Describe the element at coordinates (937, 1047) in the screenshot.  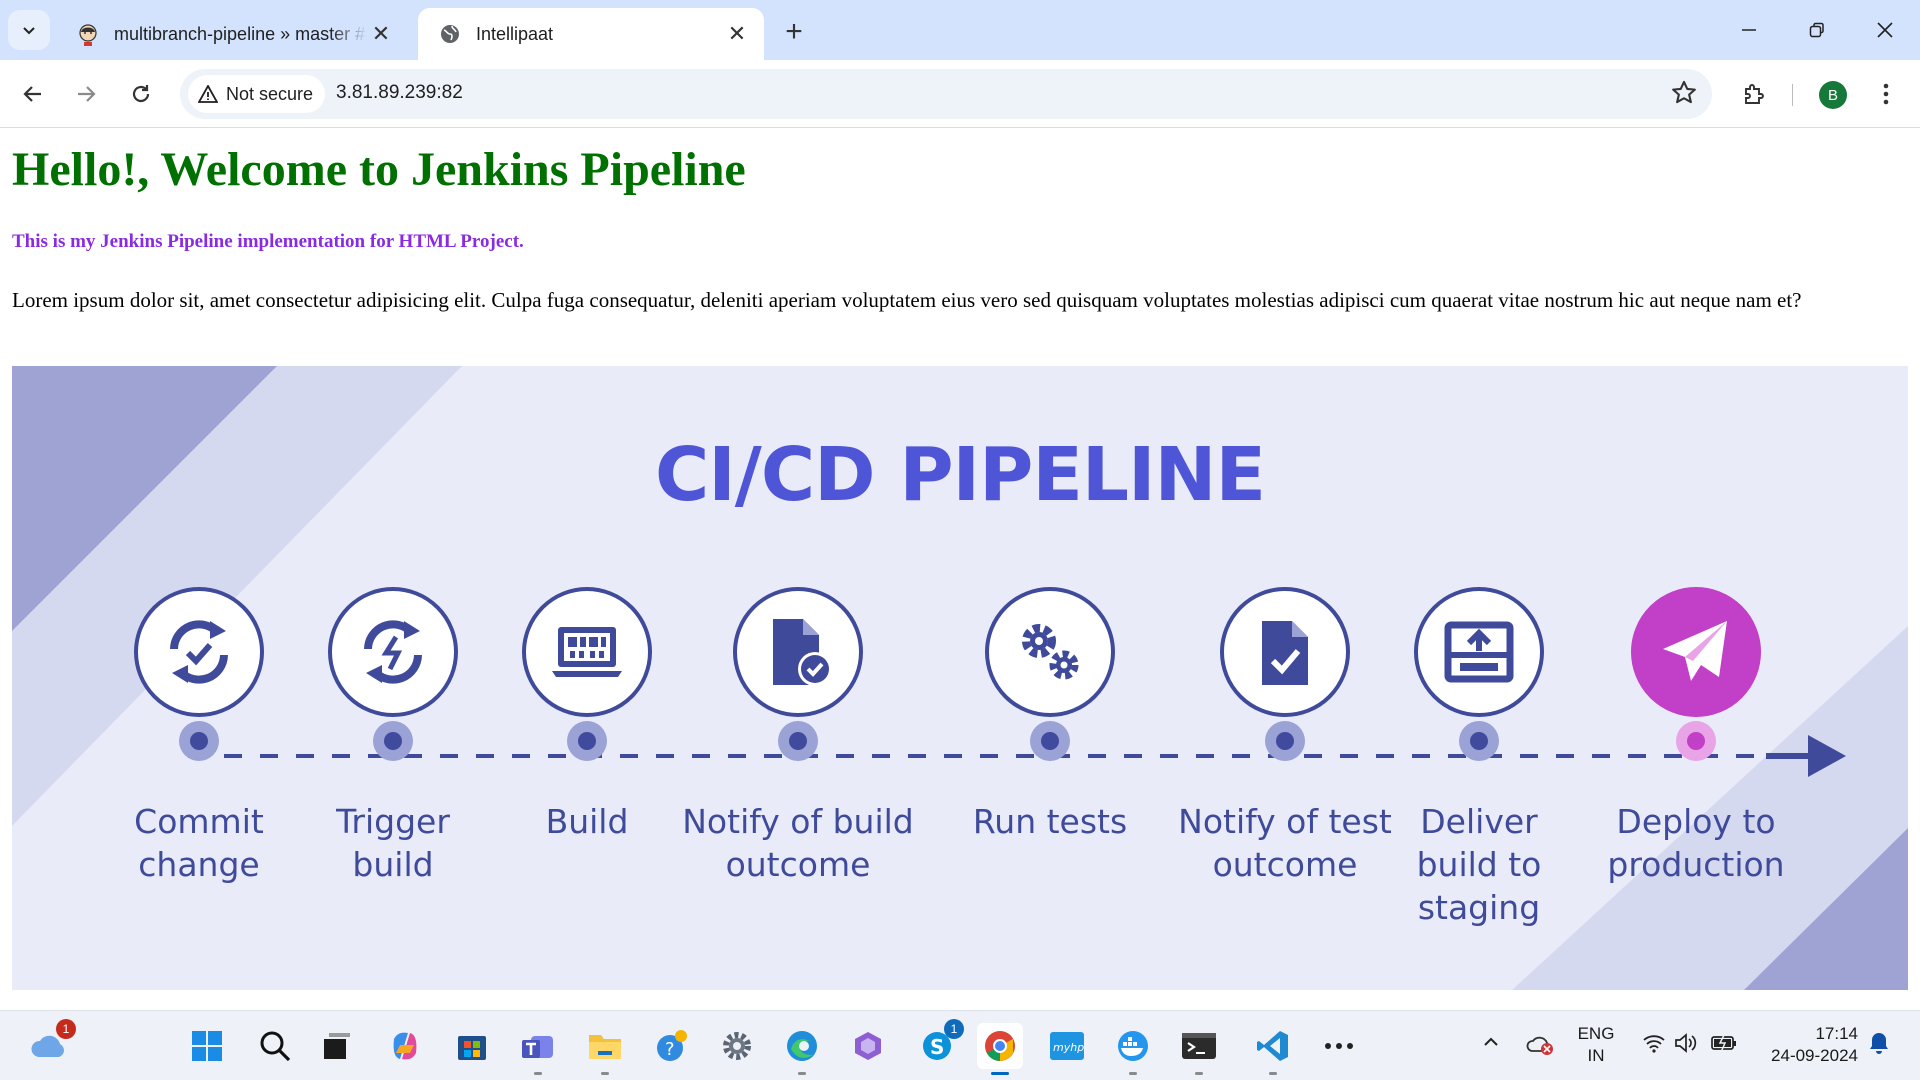
I see `svg-text: S` at that location.